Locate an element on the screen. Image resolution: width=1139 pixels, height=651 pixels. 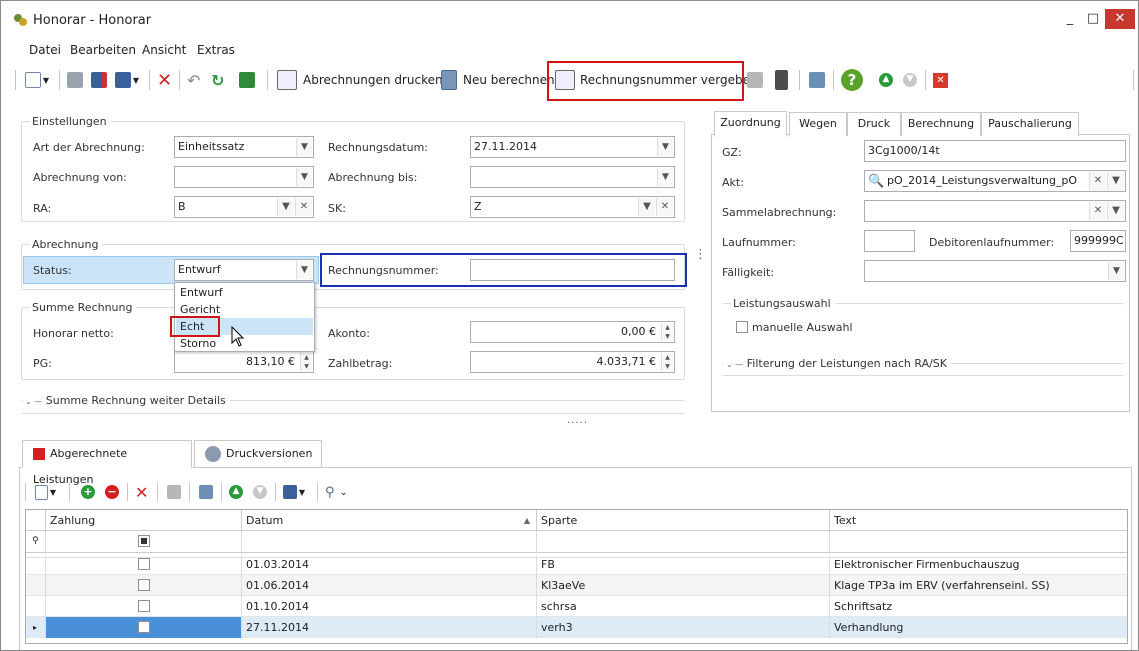
akt-select: 🔍 pO_2014_Leistungsverwaltung_pO ✕ ▼ is located at coordinates (995, 181).